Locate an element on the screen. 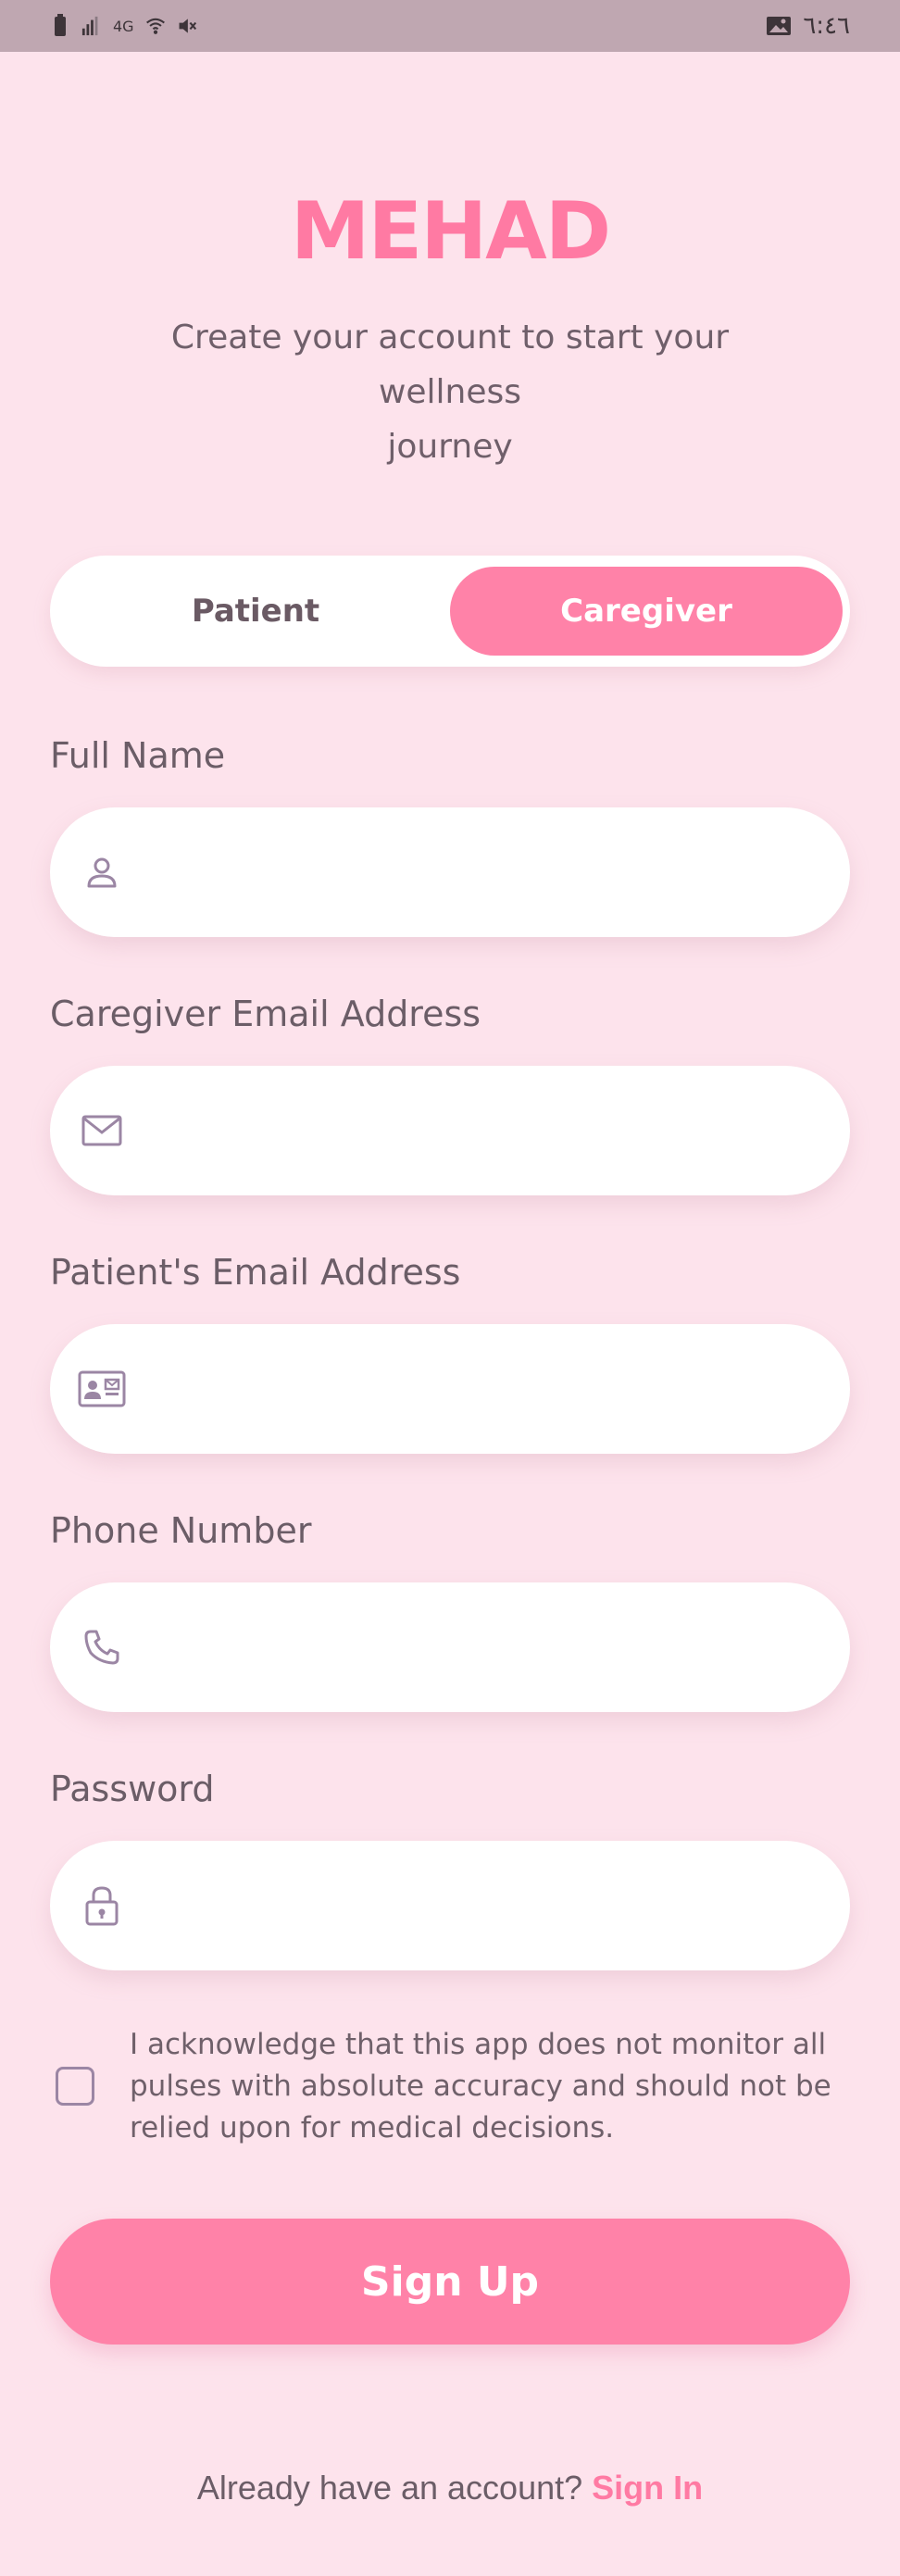  status-time: ٦:٤٦ is located at coordinates (826, 26).